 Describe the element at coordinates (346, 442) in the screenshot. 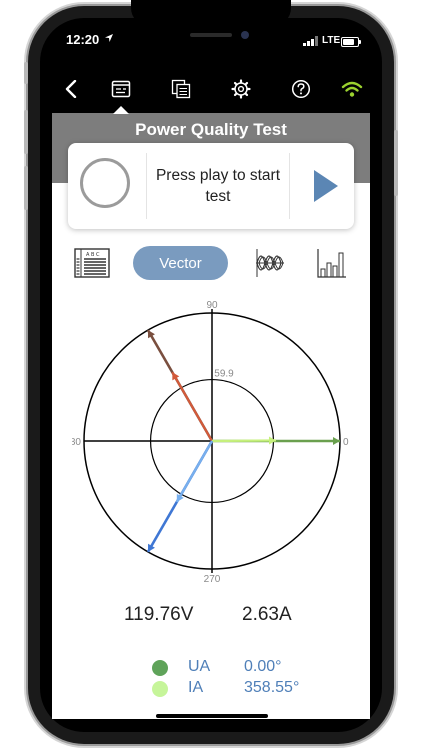

I see `angle-label-0: 0` at that location.